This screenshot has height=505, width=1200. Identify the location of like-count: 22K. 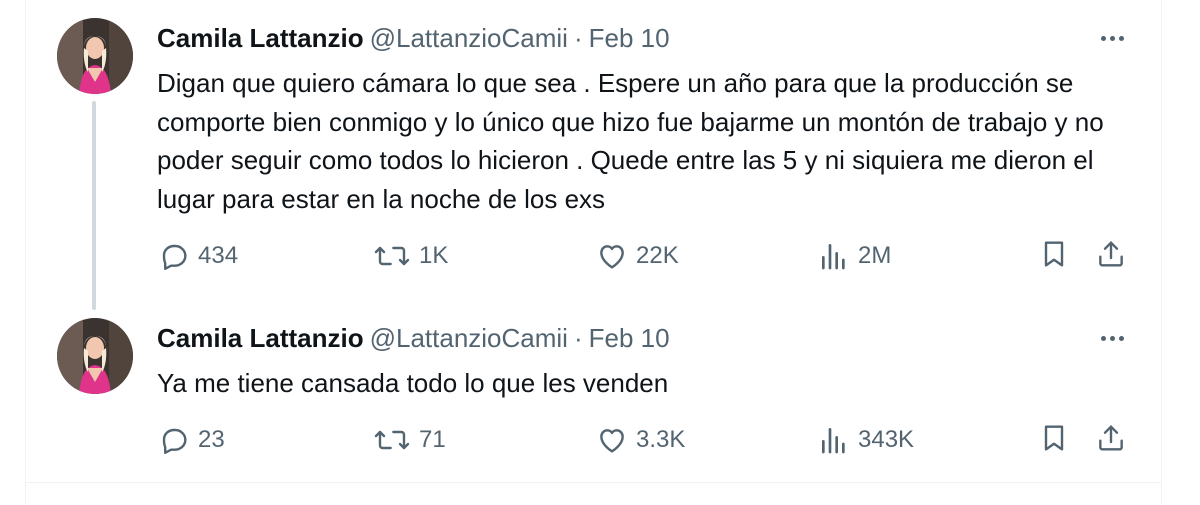
(657, 255).